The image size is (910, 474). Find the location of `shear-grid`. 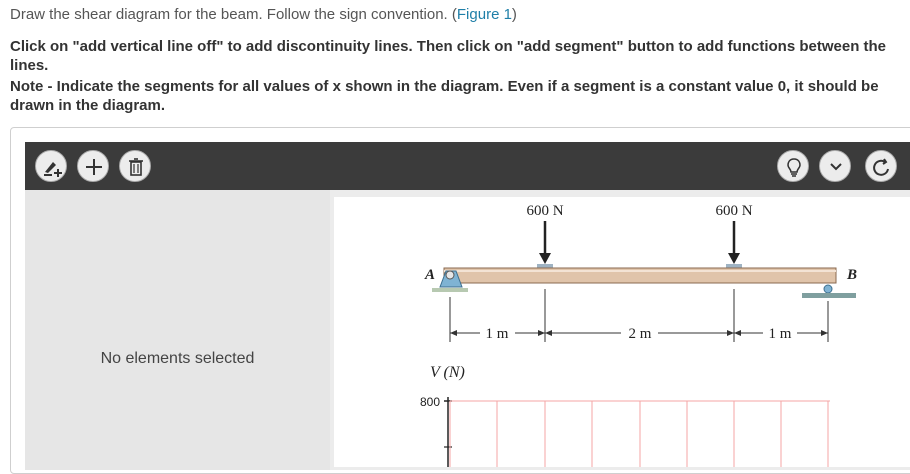

shear-grid is located at coordinates (639, 433).